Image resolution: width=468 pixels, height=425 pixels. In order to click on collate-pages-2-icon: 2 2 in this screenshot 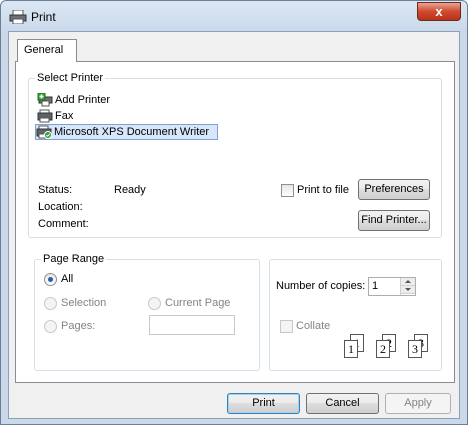, I will do `click(387, 347)`.